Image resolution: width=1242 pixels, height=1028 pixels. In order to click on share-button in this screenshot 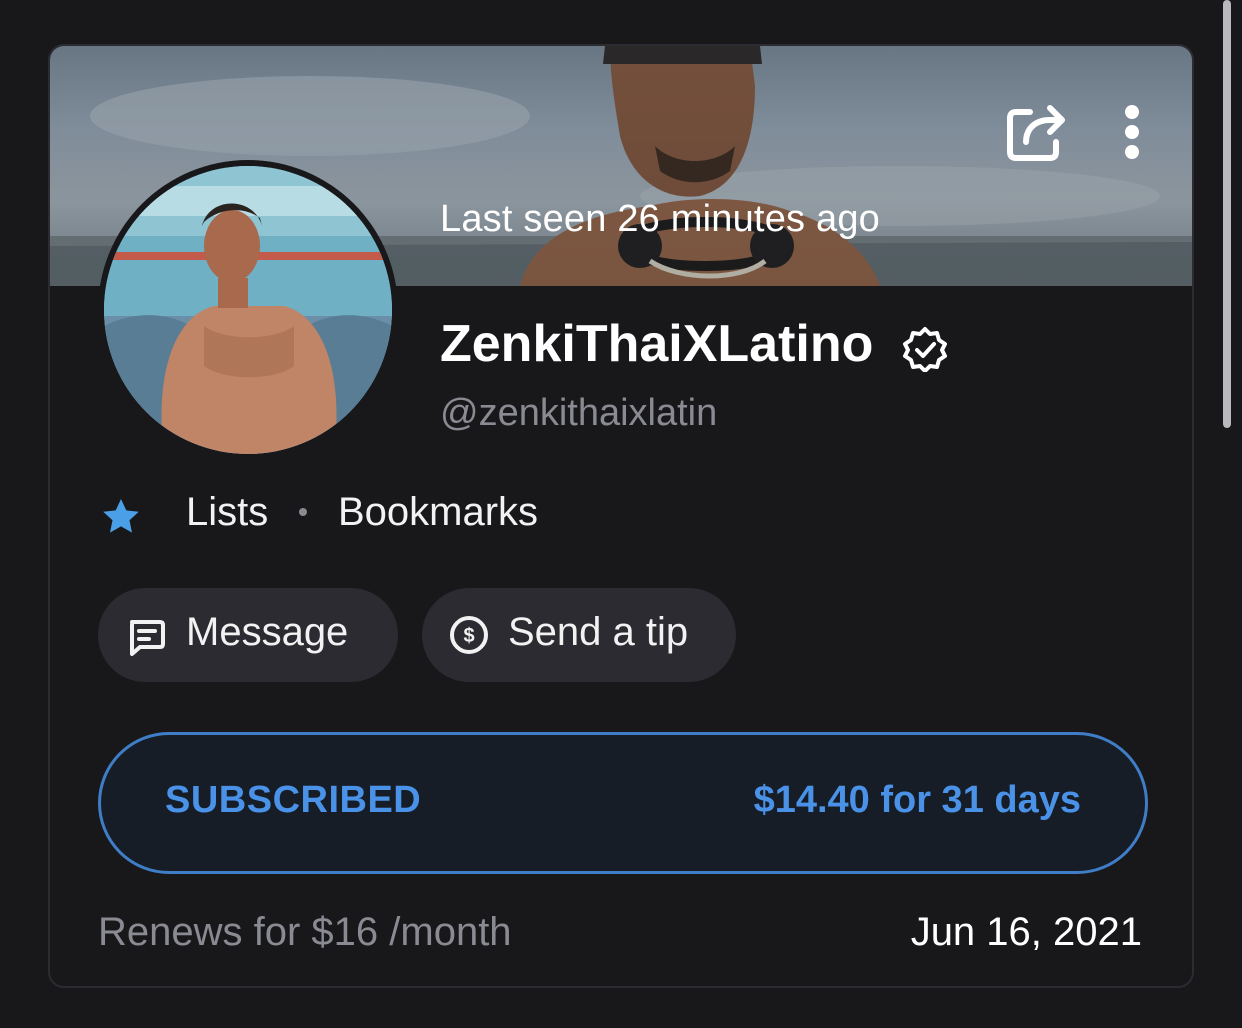, I will do `click(1035, 133)`.